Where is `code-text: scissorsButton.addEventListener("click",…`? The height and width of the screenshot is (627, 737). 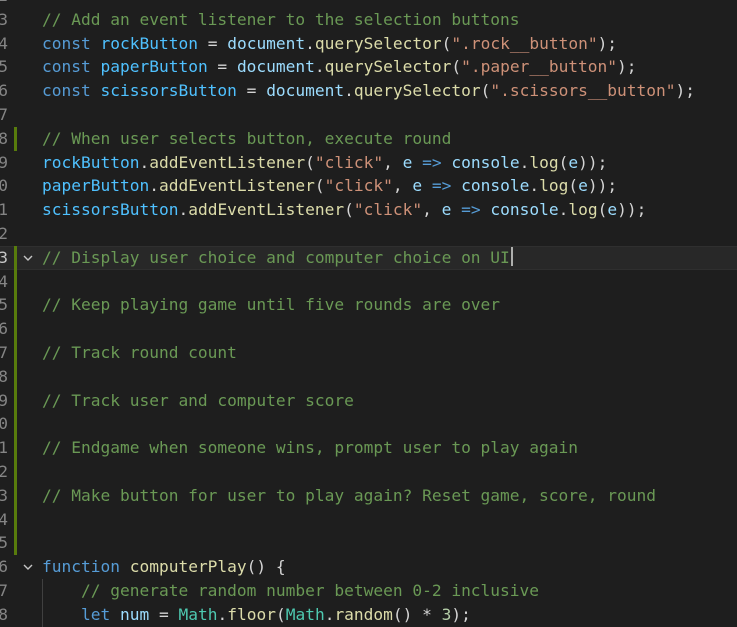
code-text: scissorsButton.addEventListener("click",… is located at coordinates (344, 210).